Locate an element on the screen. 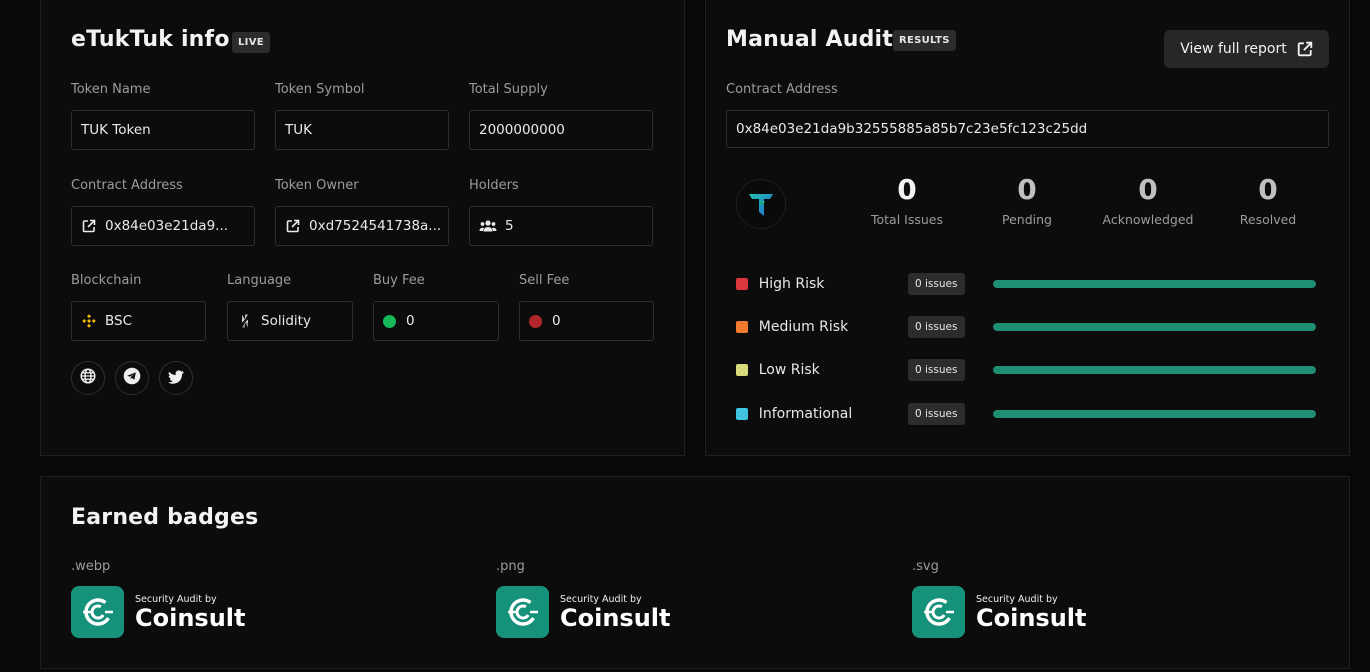 The image size is (1370, 672). stat-pending: 0 Pending is located at coordinates (1027, 200).